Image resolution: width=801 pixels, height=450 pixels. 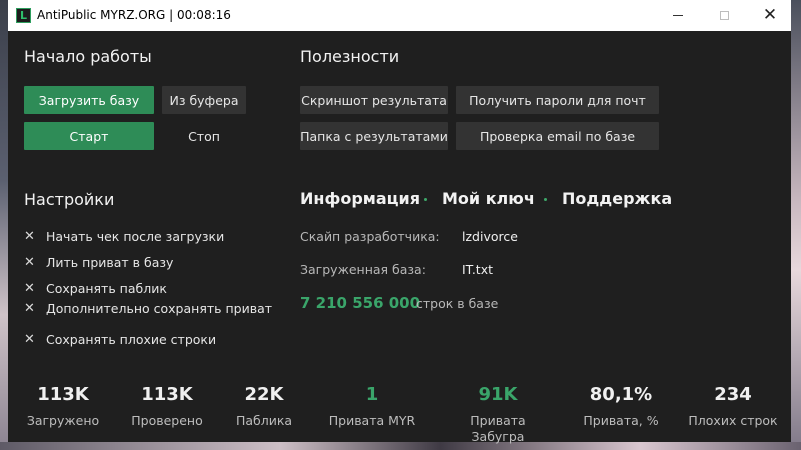 What do you see at coordinates (23, 15) in the screenshot?
I see `app-logo-icon: L` at bounding box center [23, 15].